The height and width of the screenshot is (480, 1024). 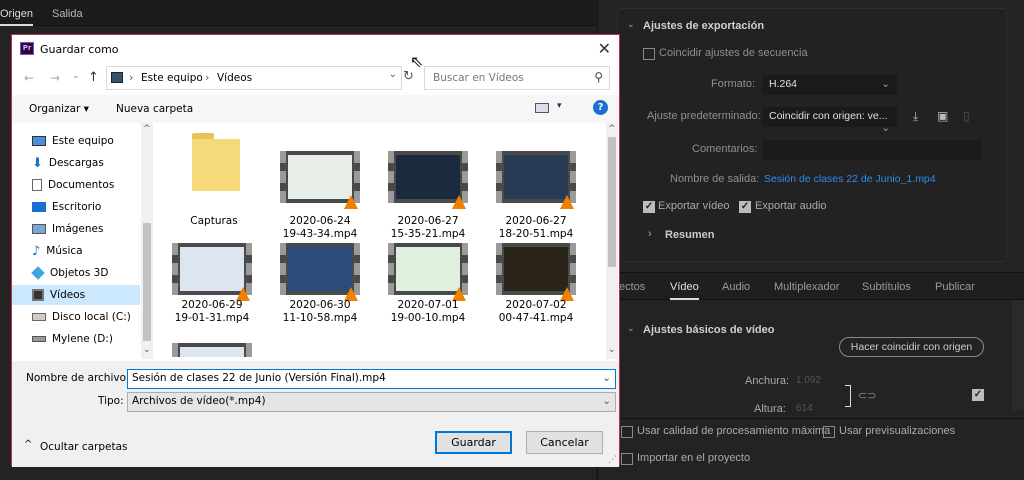 I want to click on export-audio-checkbox: ✓, so click(x=745, y=207).